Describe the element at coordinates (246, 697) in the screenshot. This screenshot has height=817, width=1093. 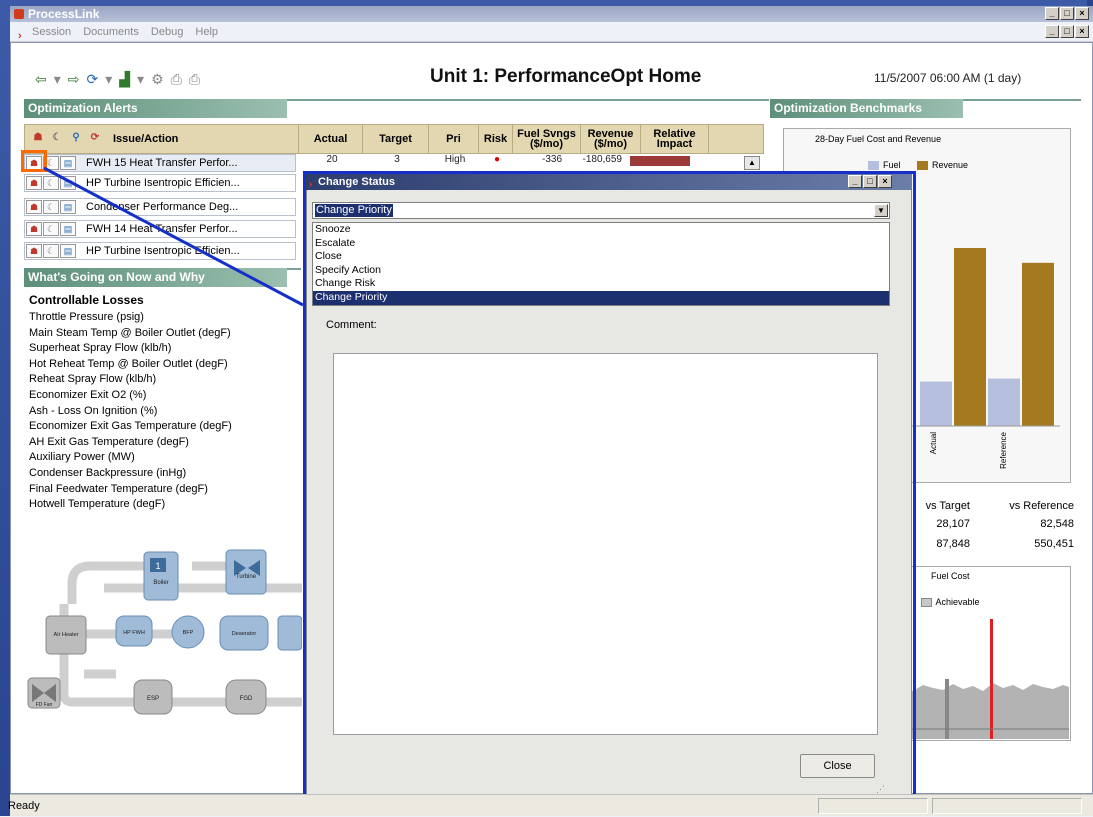
I see `fgd-icon: FGD` at that location.